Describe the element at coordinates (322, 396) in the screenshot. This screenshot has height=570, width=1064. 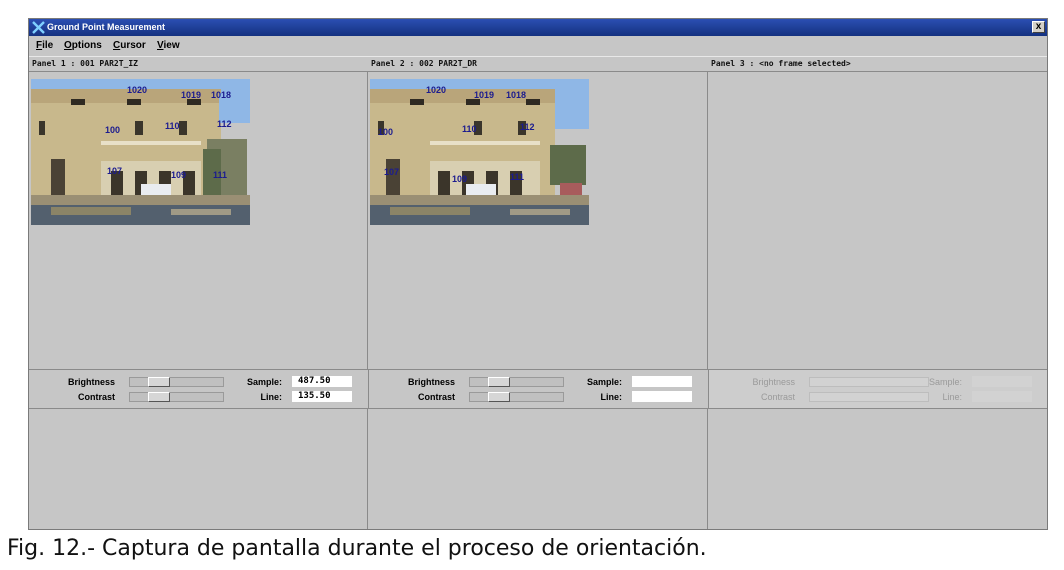
I see `line-field: 135.50` at that location.